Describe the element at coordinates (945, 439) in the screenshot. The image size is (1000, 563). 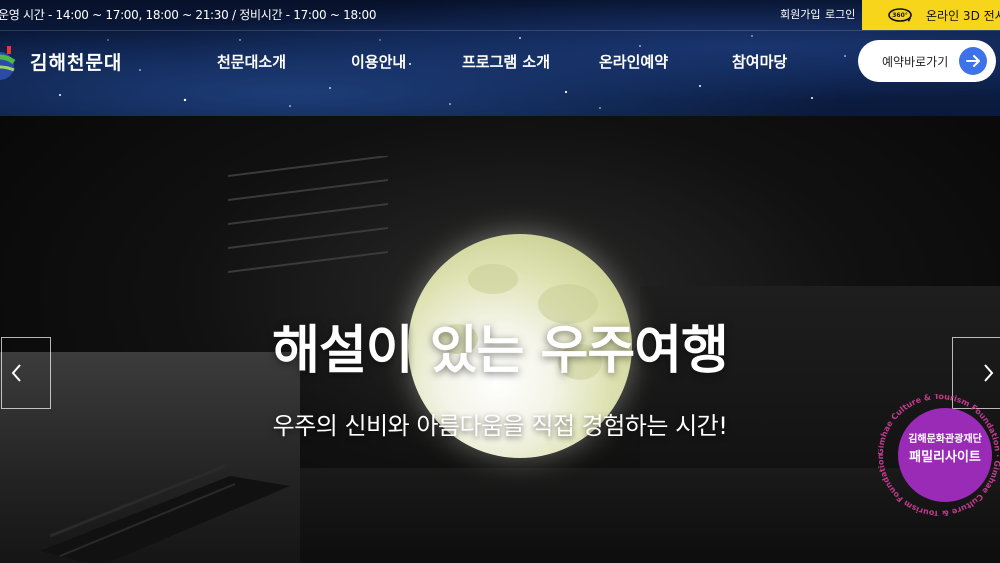
I see `family-site-org: 김해문화관광재단` at that location.